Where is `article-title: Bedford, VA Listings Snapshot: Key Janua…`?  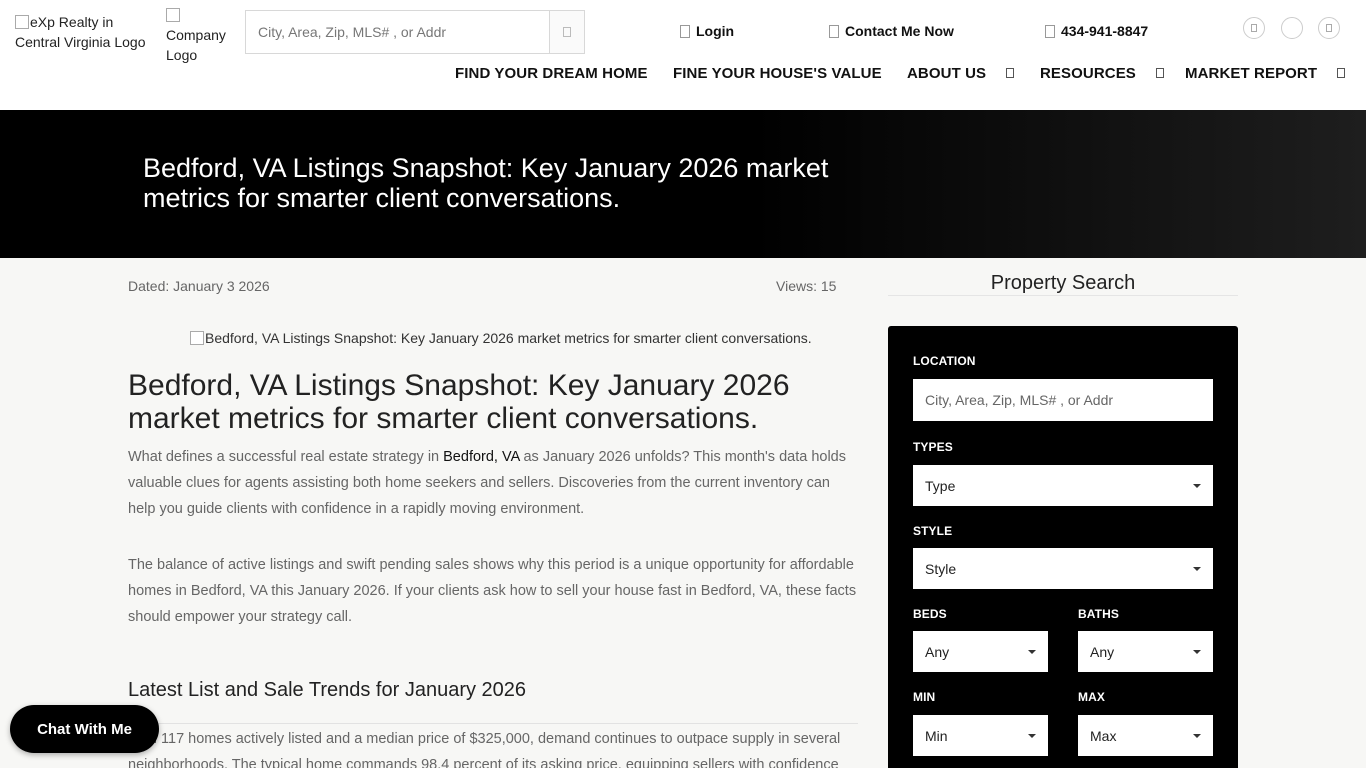
article-title: Bedford, VA Listings Snapshot: Key Janua… is located at coordinates (459, 402).